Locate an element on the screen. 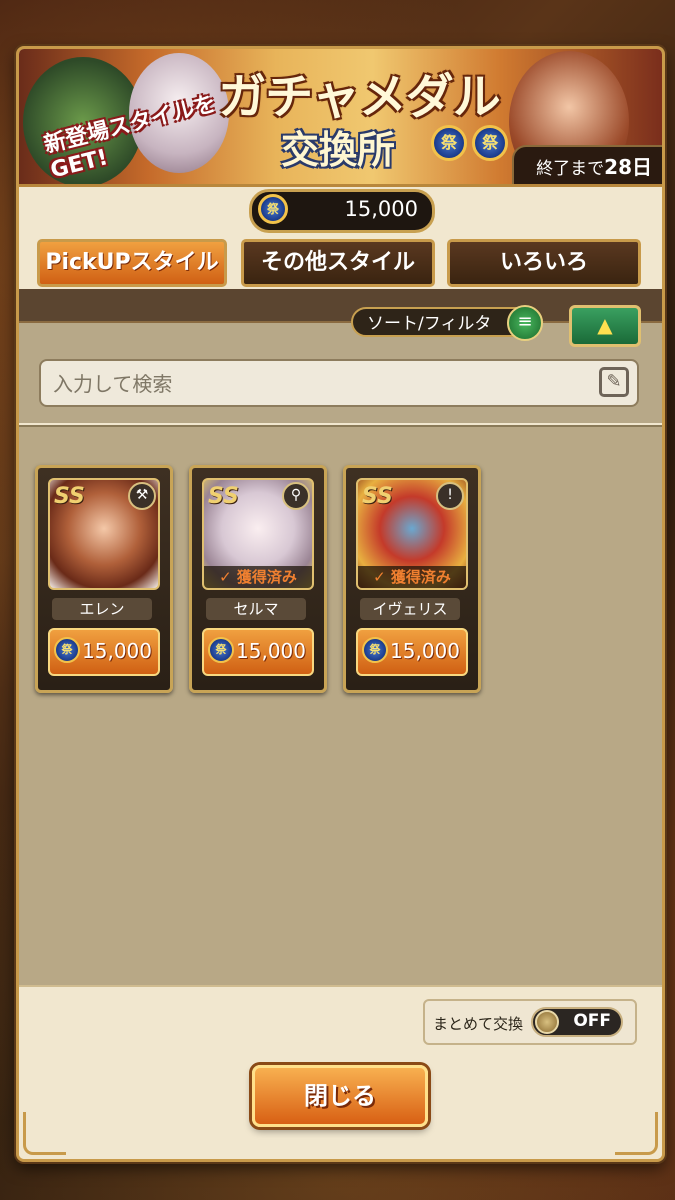 Image resolution: width=675 pixels, height=1200 pixels. style-card: SS ! ✓ 獲得済み イヴェリス 祭 15,000 is located at coordinates (412, 579).